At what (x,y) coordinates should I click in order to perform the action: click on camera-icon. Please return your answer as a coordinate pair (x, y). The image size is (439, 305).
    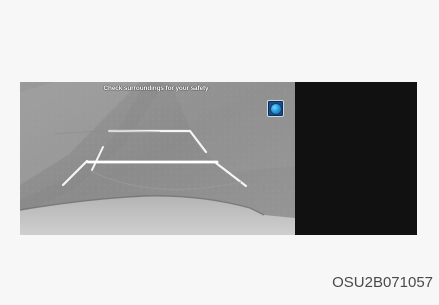
    Looking at the image, I should click on (275, 108).